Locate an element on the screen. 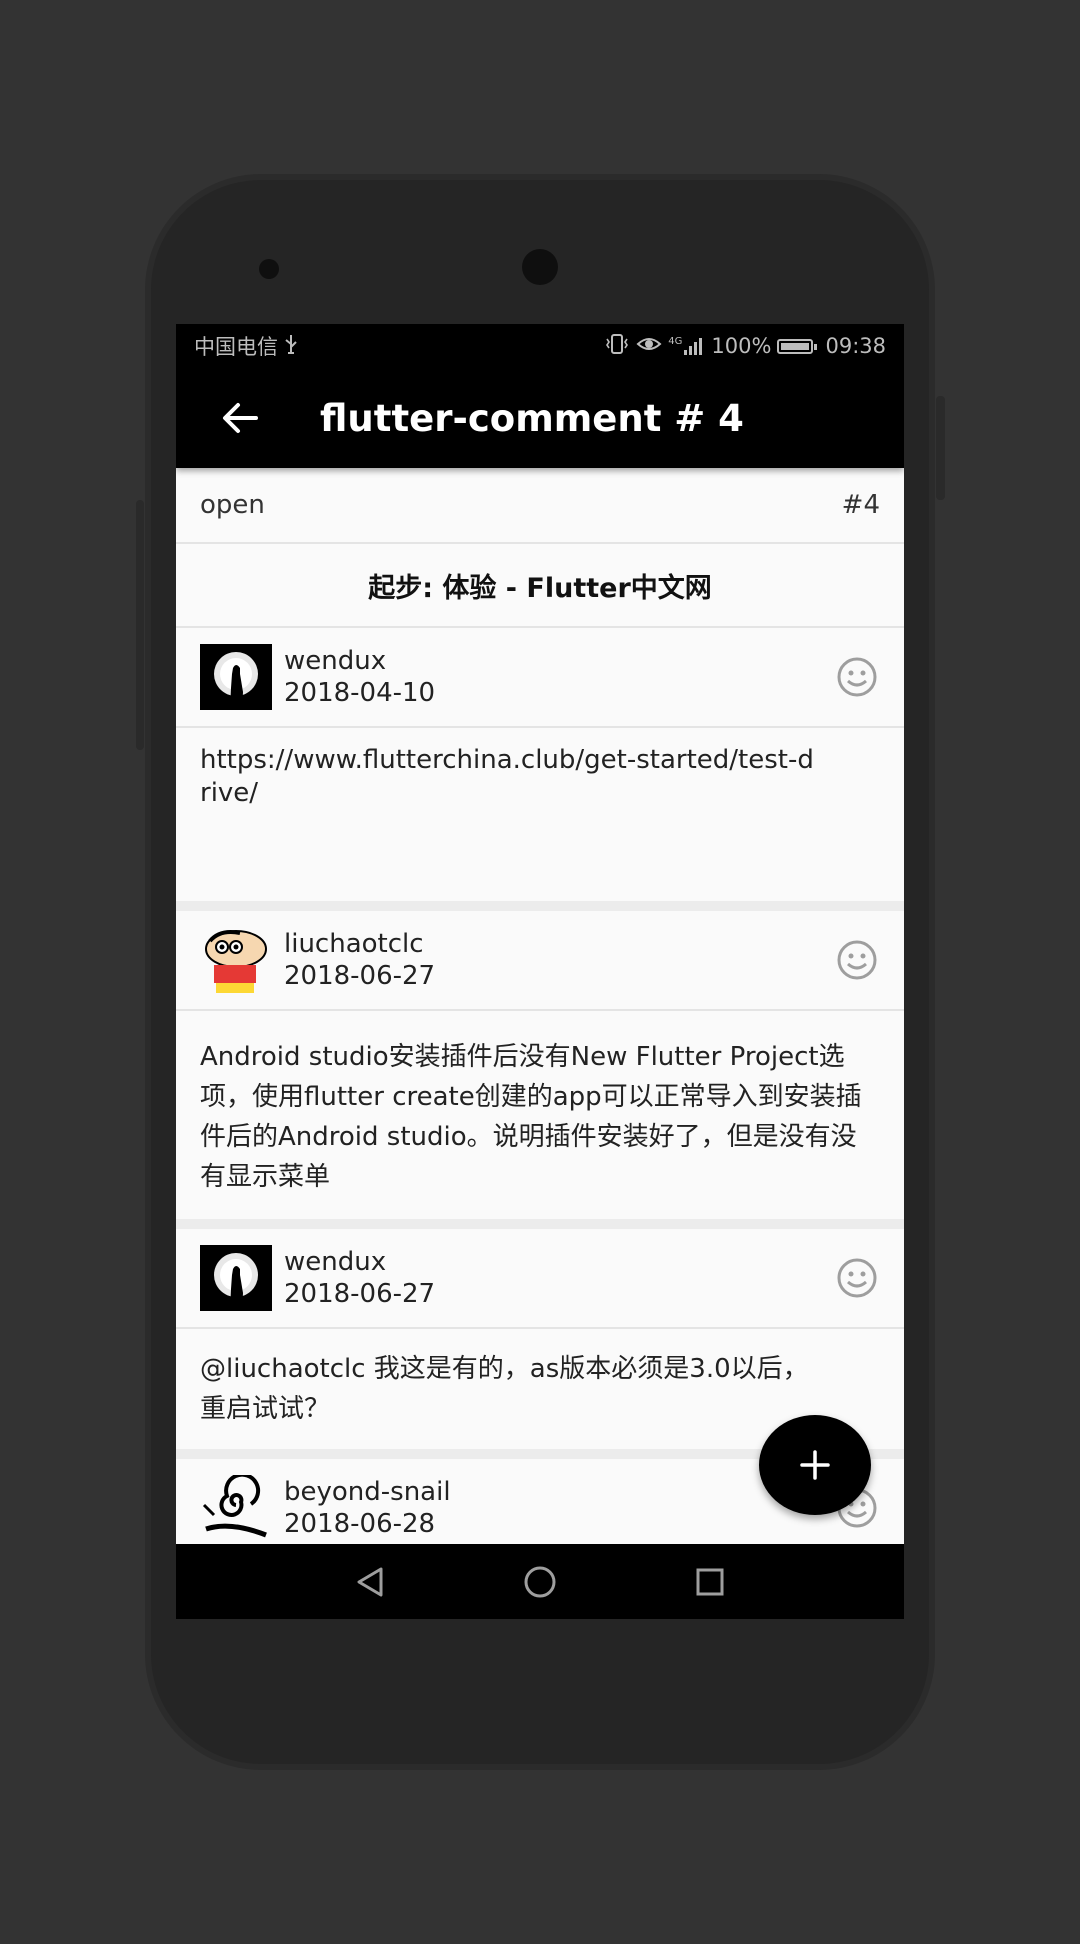  sensor-dot is located at coordinates (269, 269).